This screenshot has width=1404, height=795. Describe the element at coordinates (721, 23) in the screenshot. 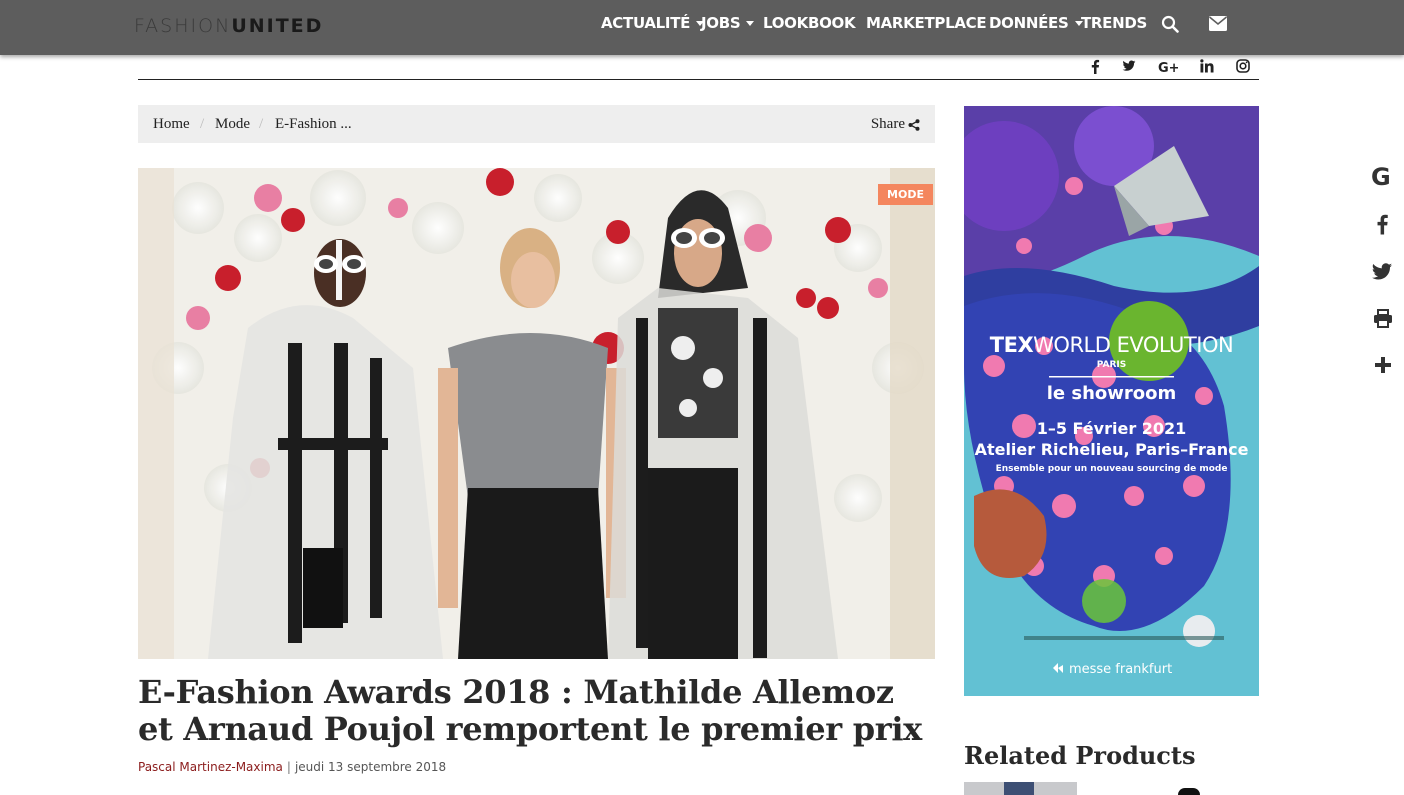

I see `nav-item-label: JOBS` at that location.